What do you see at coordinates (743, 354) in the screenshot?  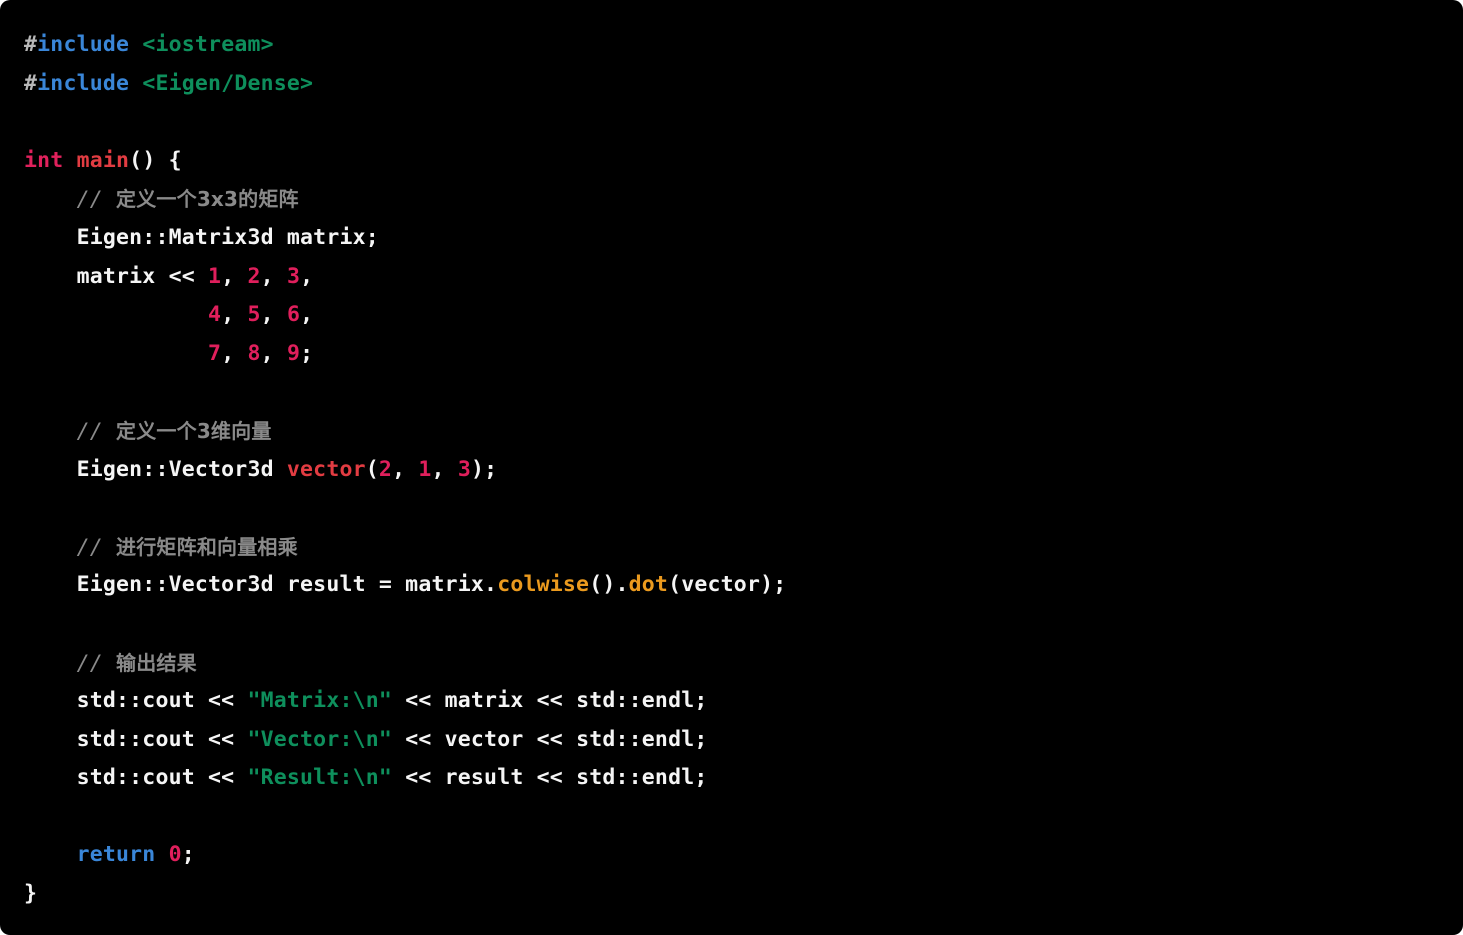 I see `code-line: 7, 8, 9;` at bounding box center [743, 354].